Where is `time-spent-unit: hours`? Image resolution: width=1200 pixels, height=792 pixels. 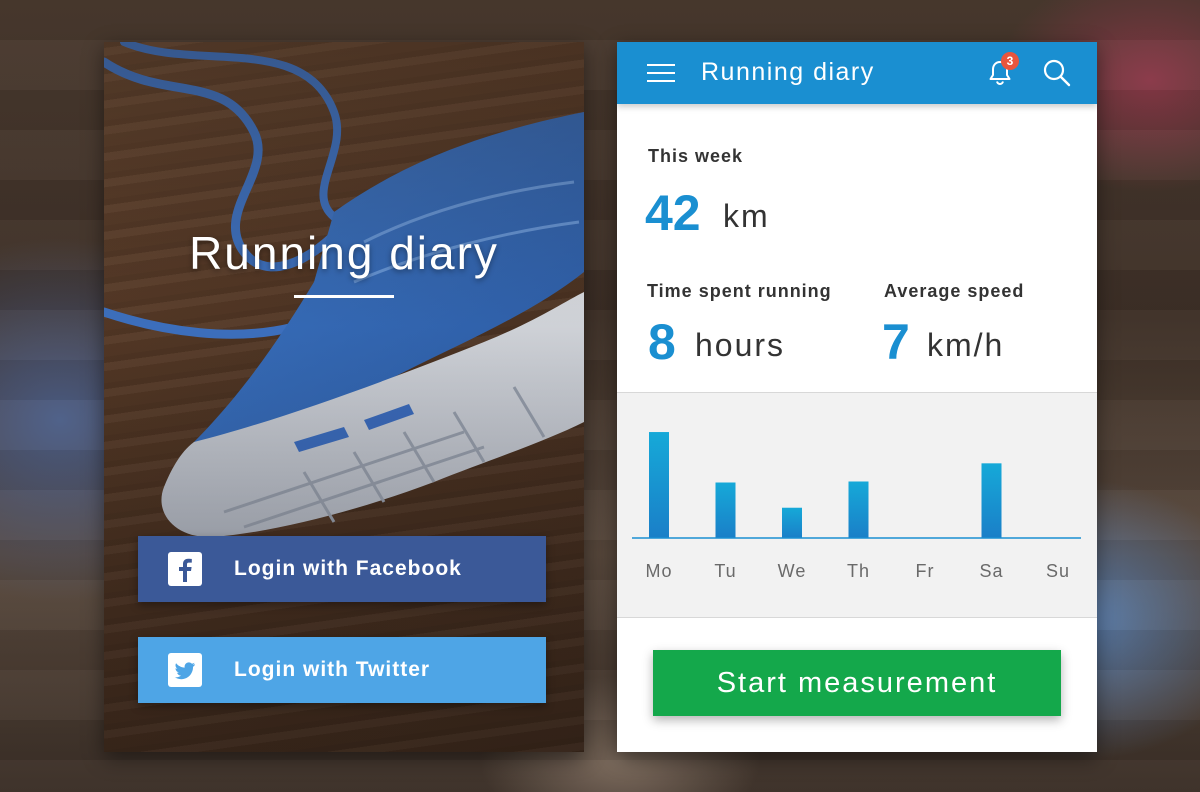 time-spent-unit: hours is located at coordinates (740, 345).